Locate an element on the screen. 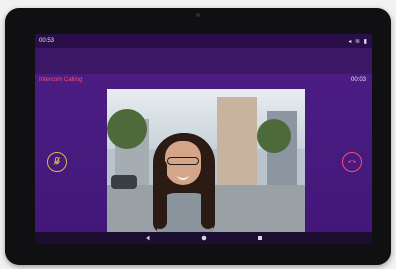 Image resolution: width=396 pixels, height=269 pixels. mute-button is located at coordinates (57, 162).